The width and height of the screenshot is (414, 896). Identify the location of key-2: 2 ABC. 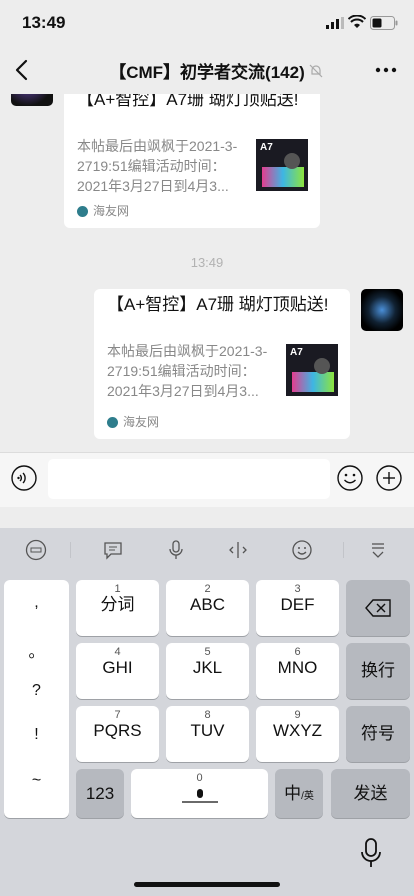
(207, 608).